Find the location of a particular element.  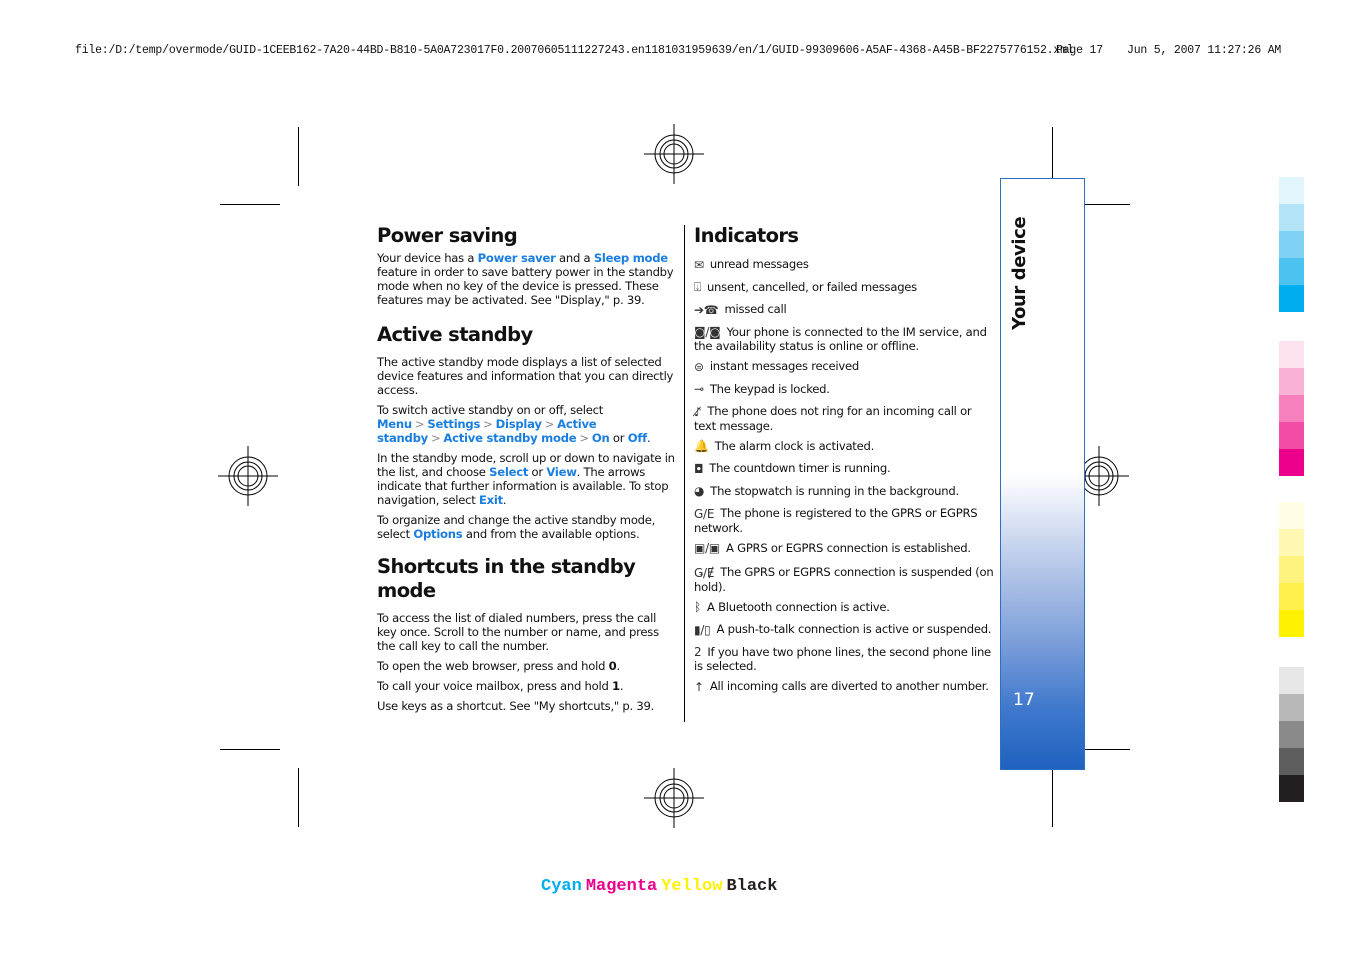

missed-call-icon: ➔☎ is located at coordinates (706, 309).